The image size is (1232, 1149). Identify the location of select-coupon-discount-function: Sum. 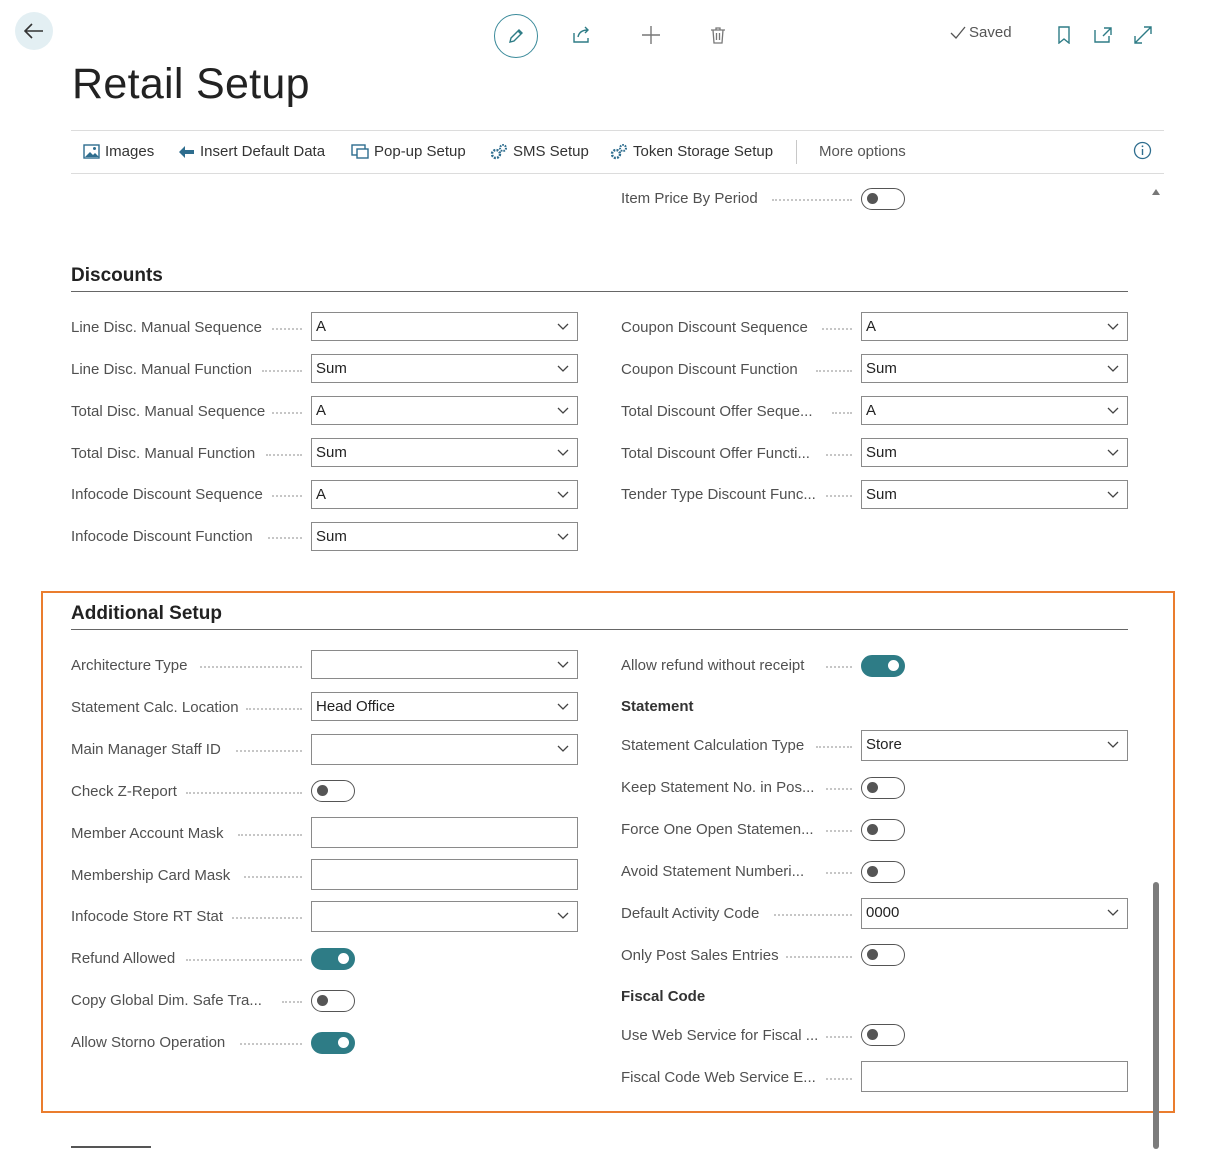
(994, 368).